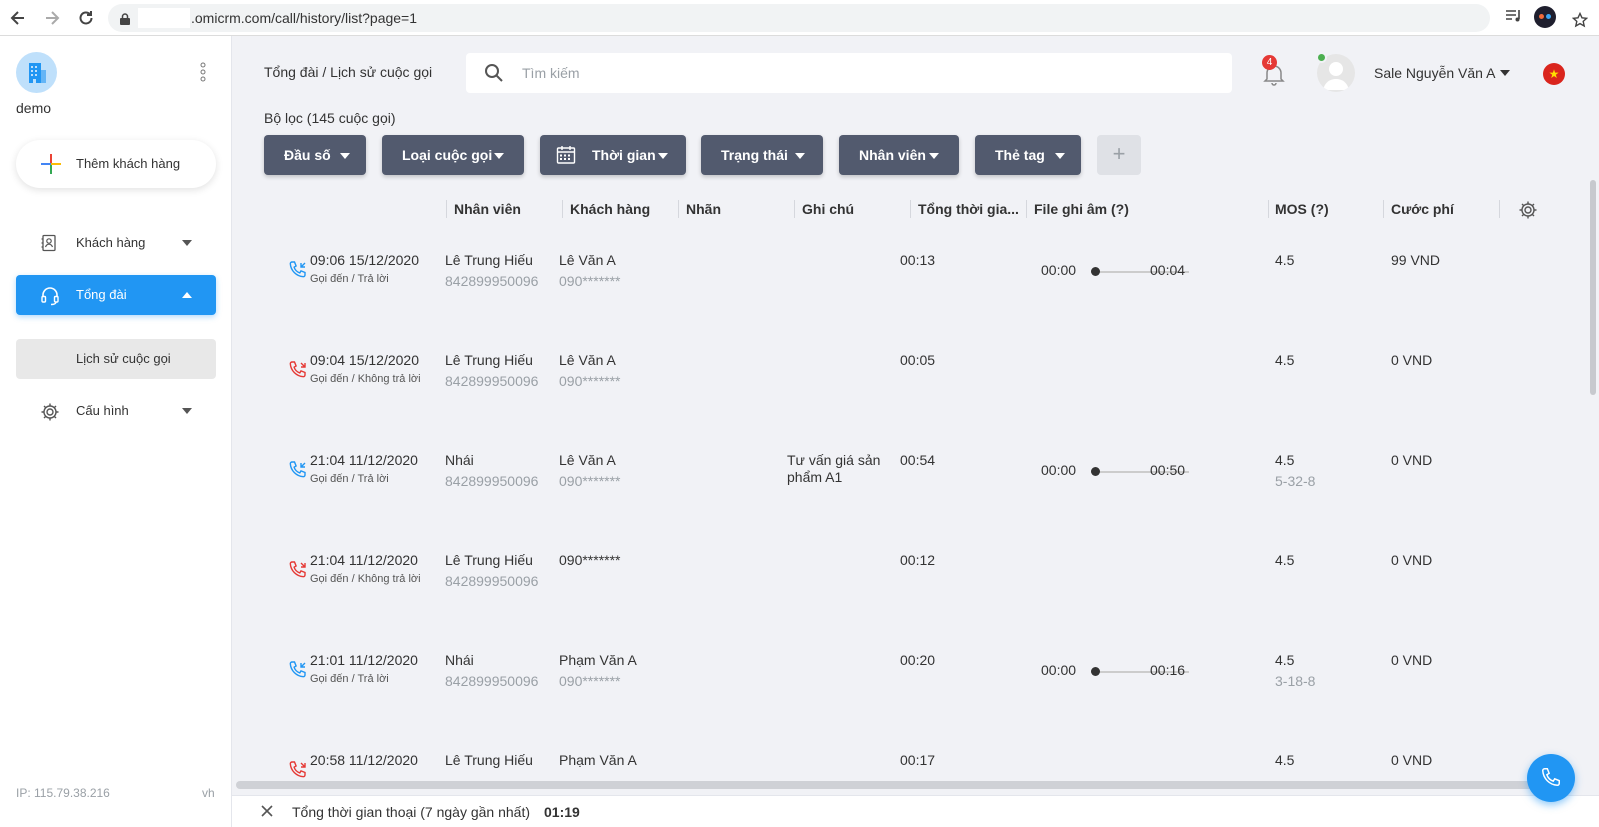 The width and height of the screenshot is (1599, 827). I want to click on call-time: 09:06 15/12/2020, so click(364, 260).